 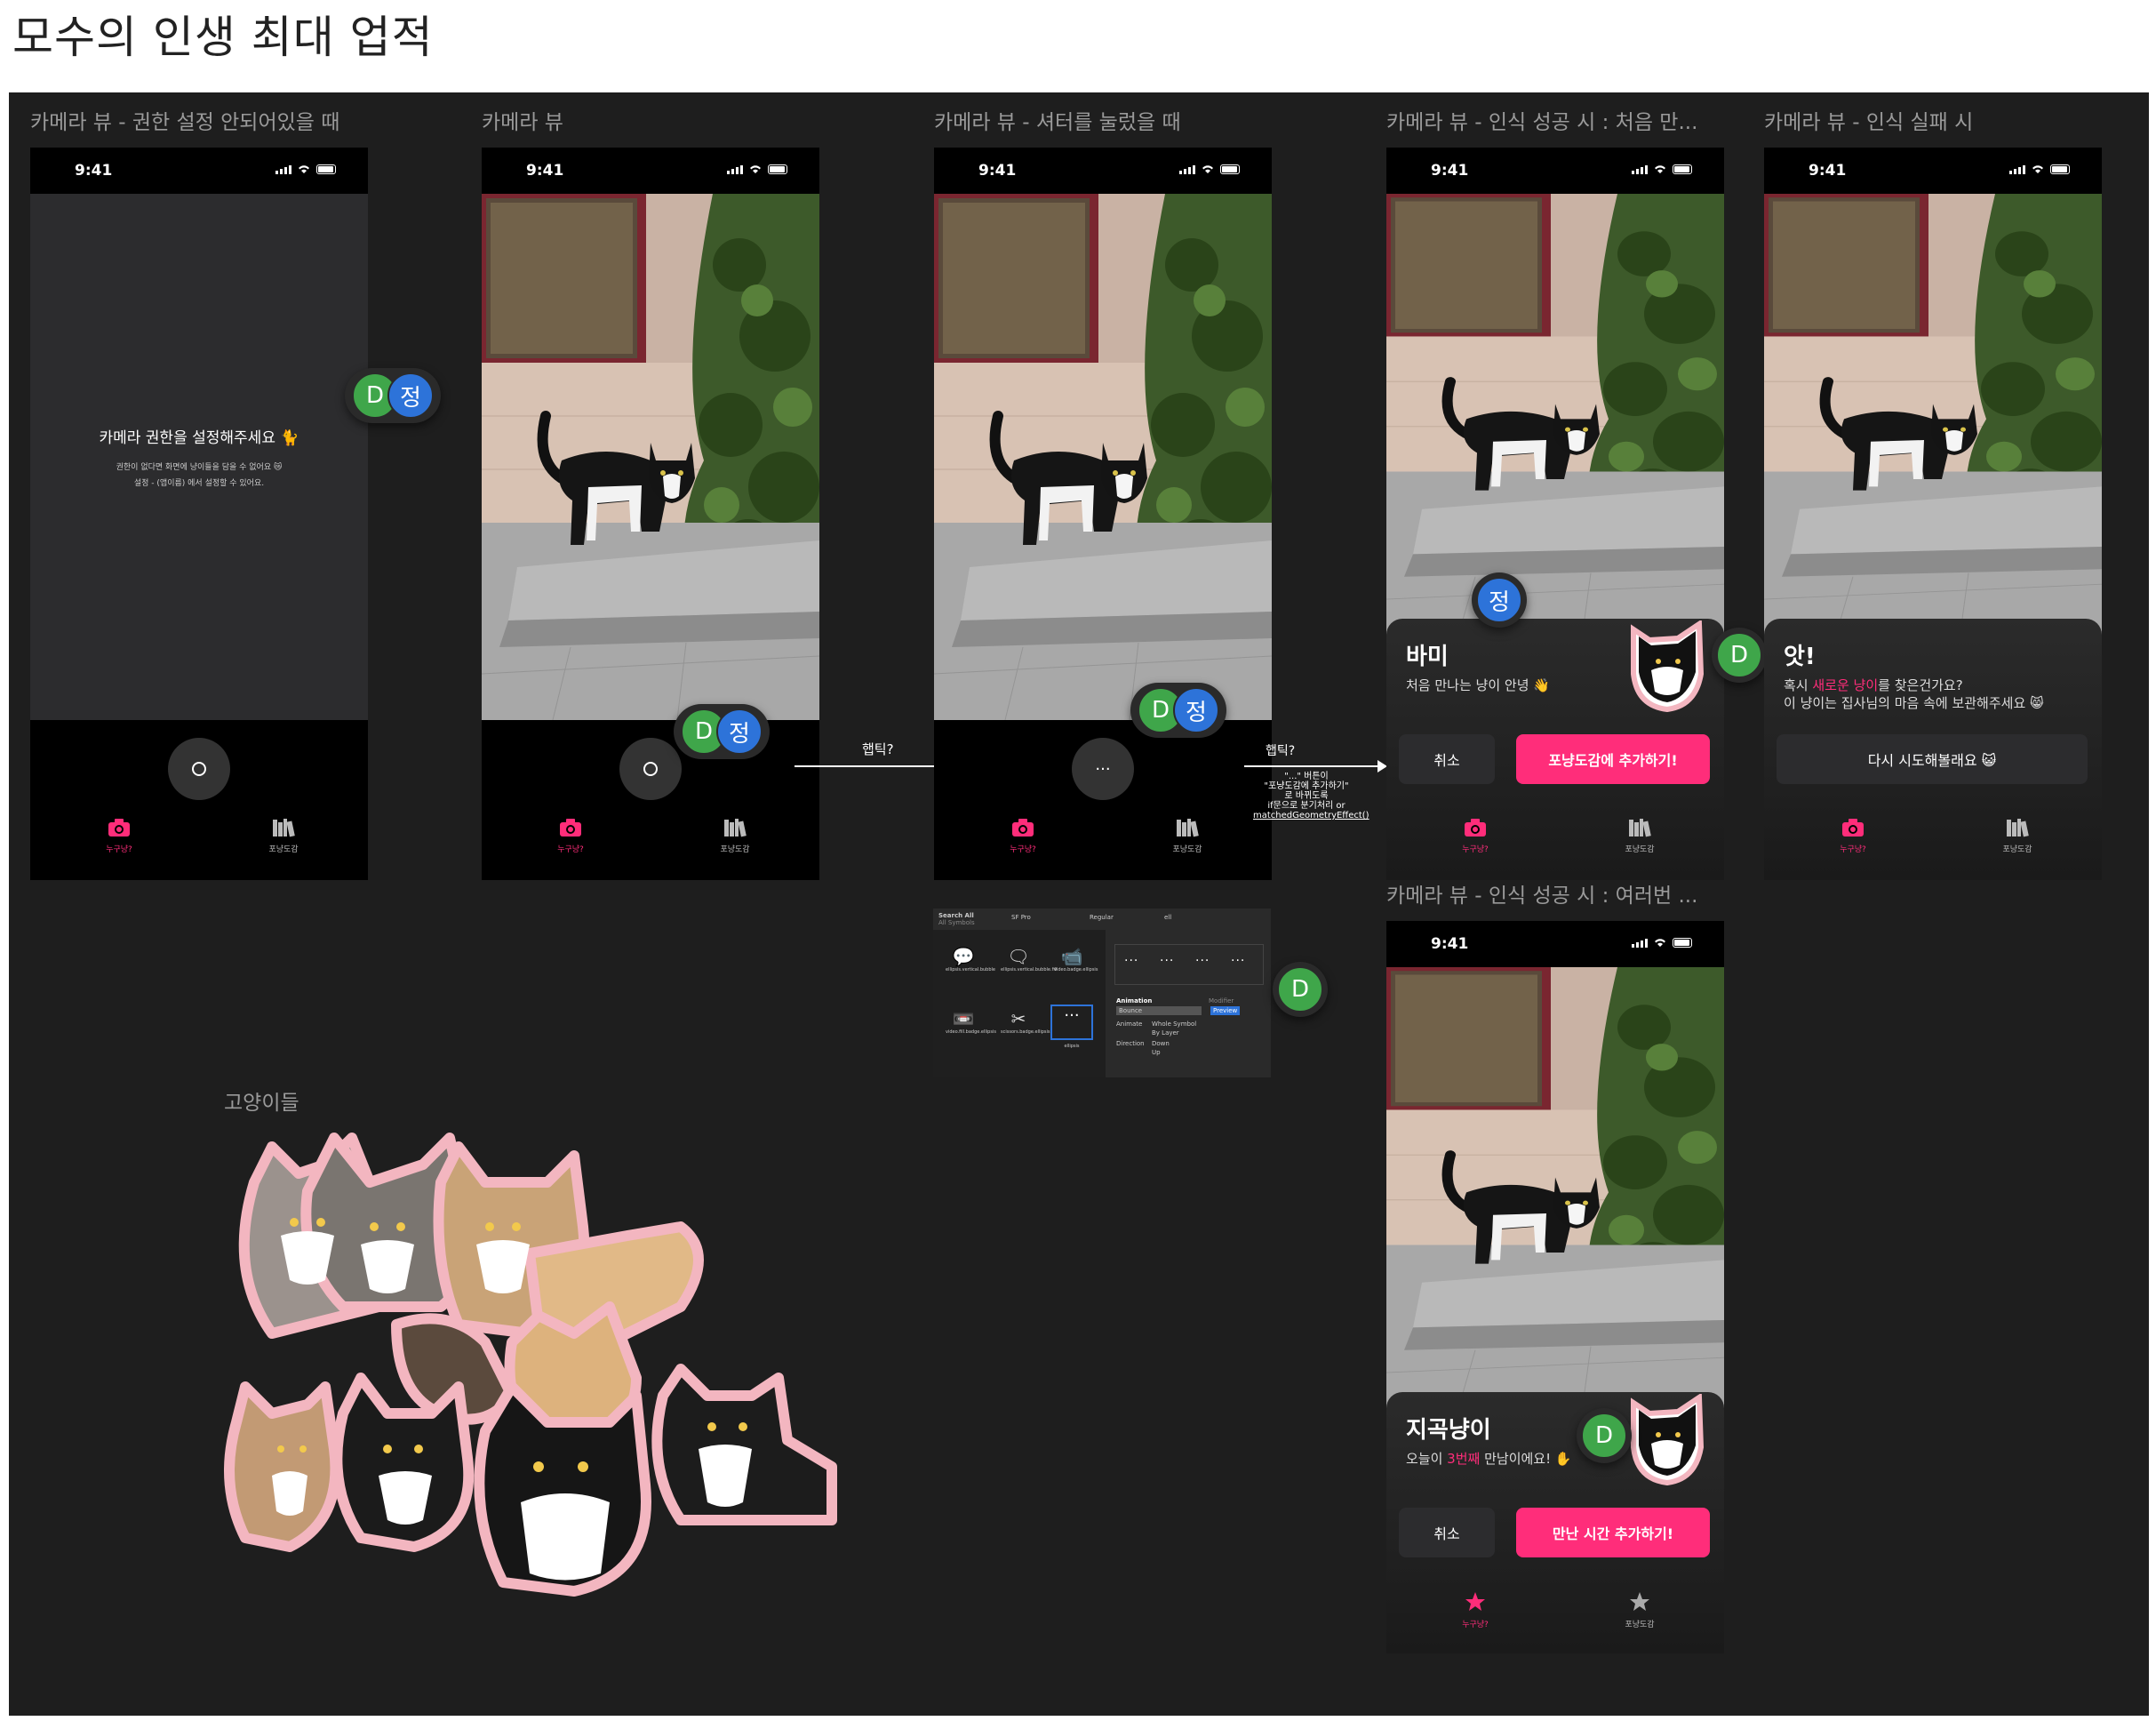 I want to click on sf-symbol-item-selected: ···, so click(x=1071, y=1023).